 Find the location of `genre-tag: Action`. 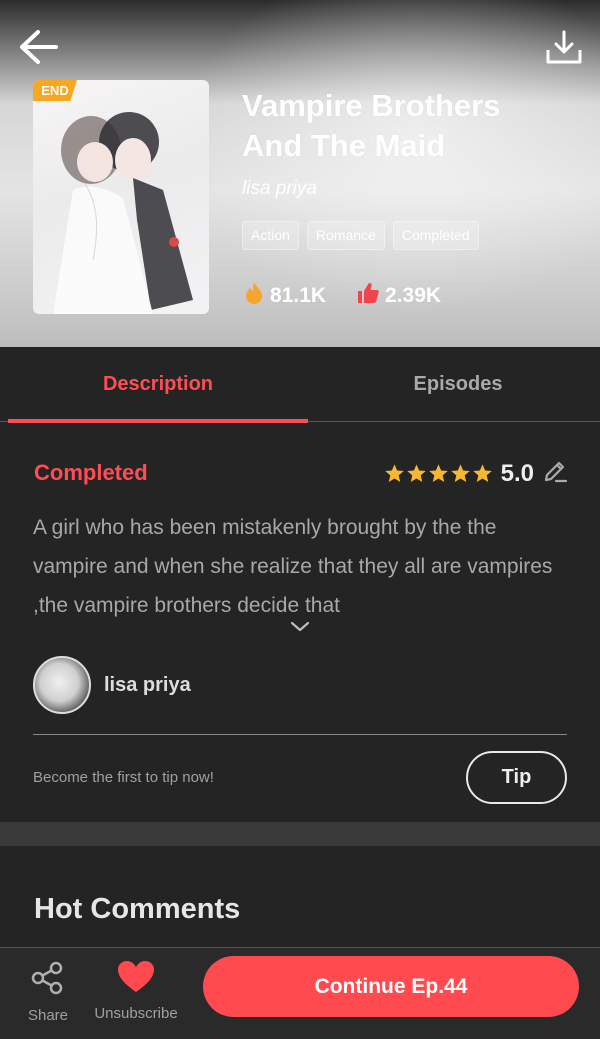

genre-tag: Action is located at coordinates (270, 235).